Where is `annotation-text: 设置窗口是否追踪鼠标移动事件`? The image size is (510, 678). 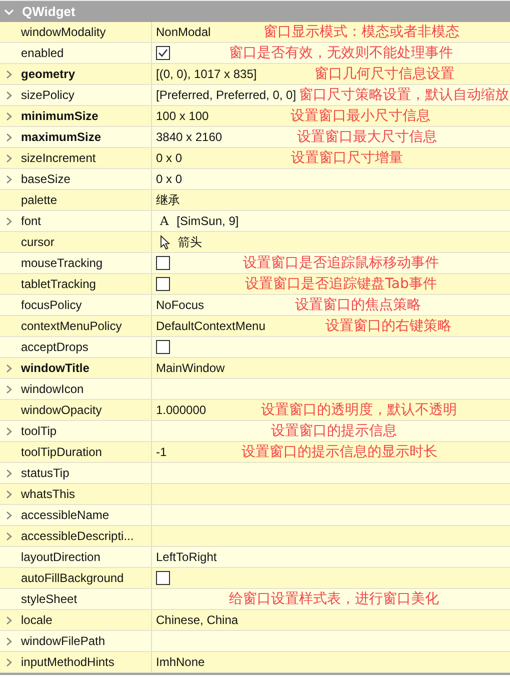 annotation-text: 设置窗口是否追踪鼠标移动事件 is located at coordinates (341, 263).